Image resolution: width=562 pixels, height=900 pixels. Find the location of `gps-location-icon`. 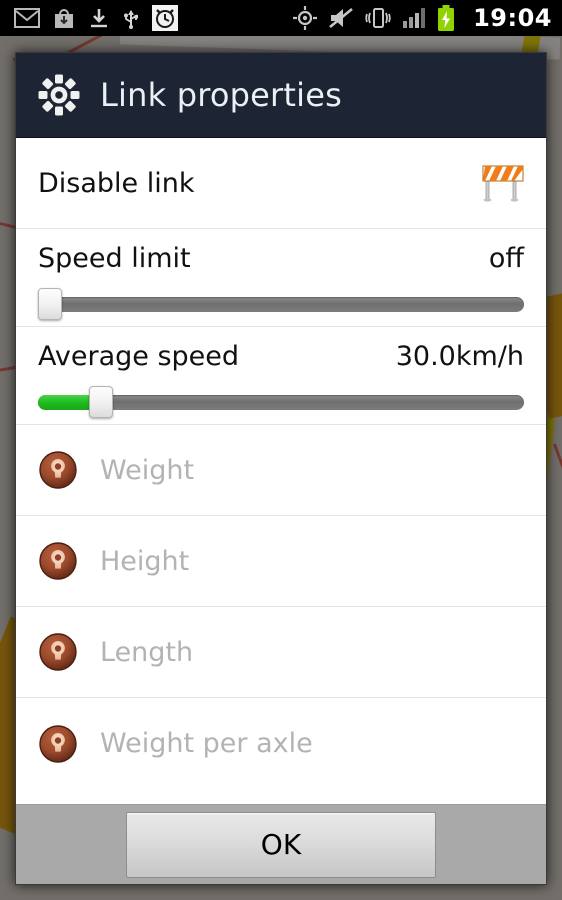

gps-location-icon is located at coordinates (305, 18).